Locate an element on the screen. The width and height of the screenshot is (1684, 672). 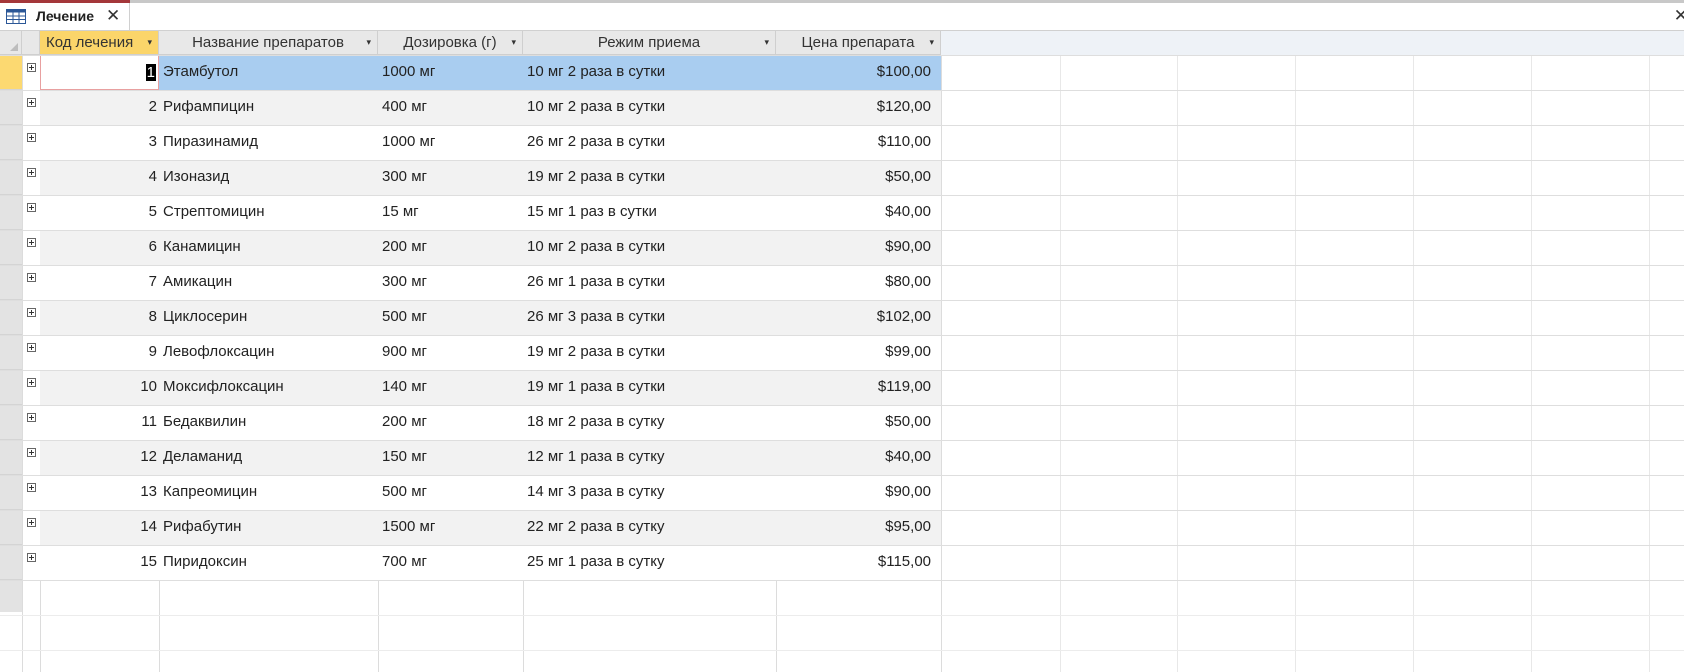
col-kod-lecheniya-cell: 7 is located at coordinates (99, 282).